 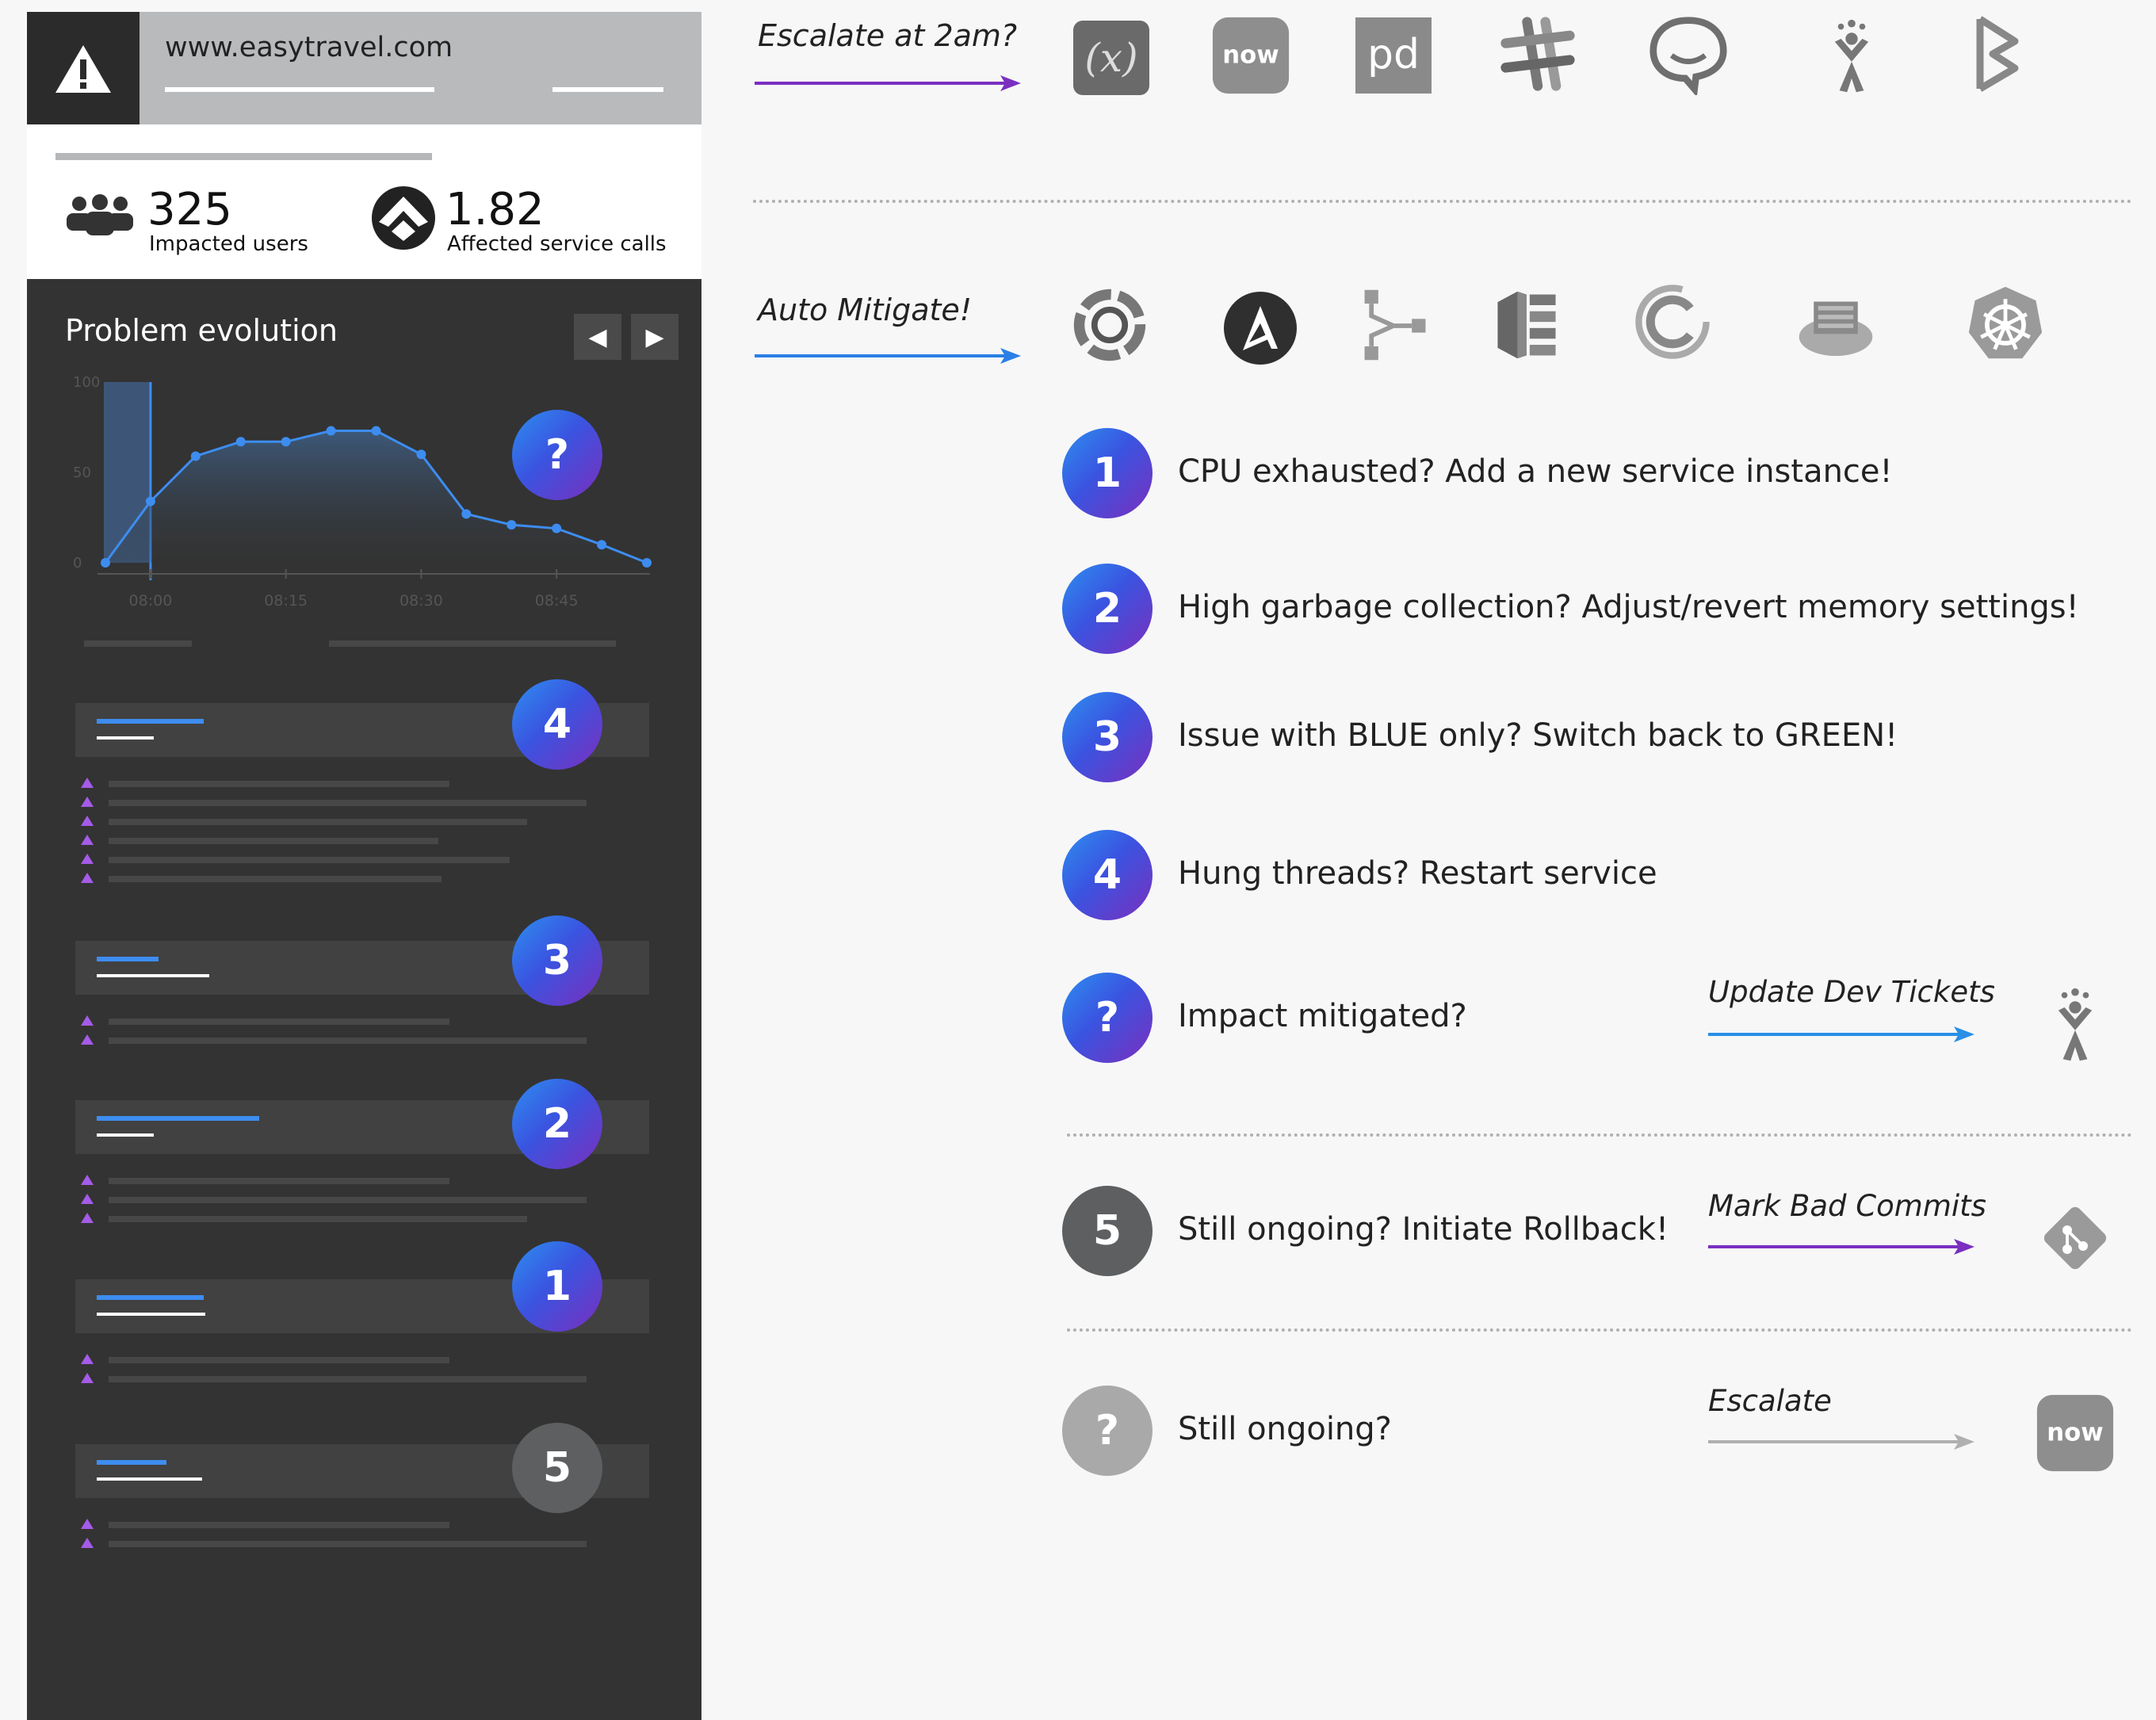 What do you see at coordinates (1107, 609) in the screenshot?
I see `step-badge-2: 2` at bounding box center [1107, 609].